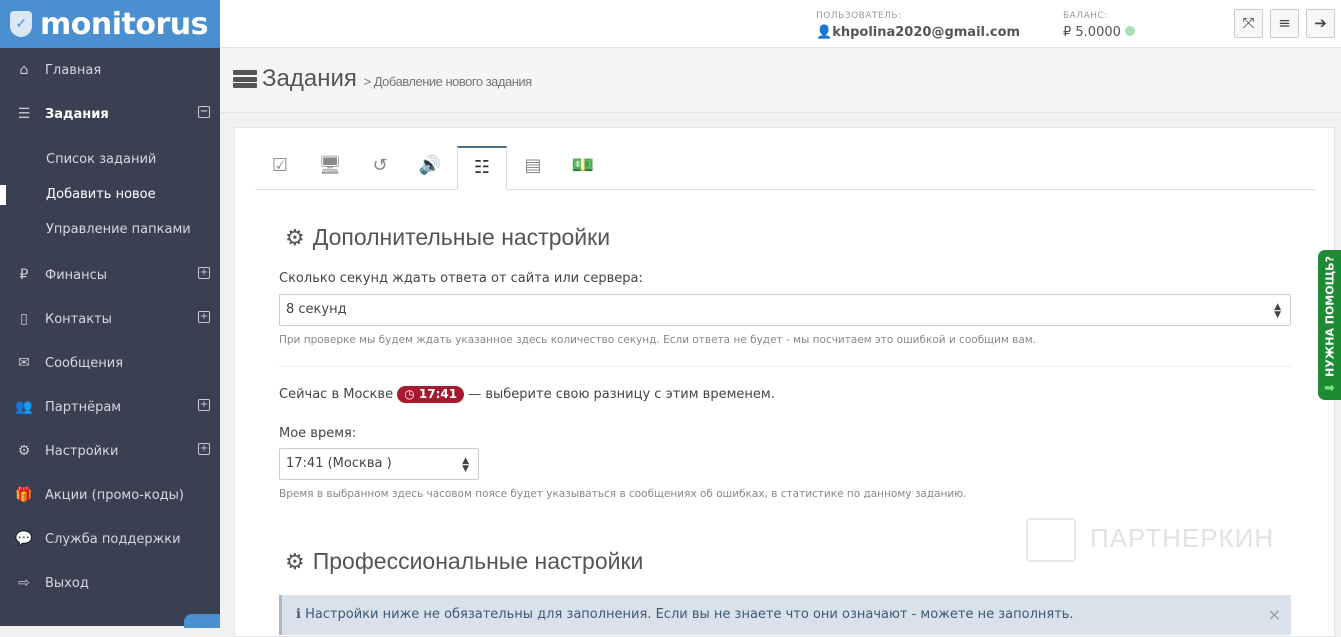 Image resolution: width=1341 pixels, height=637 pixels. I want to click on fullscreen-button: ⤧, so click(1248, 23).